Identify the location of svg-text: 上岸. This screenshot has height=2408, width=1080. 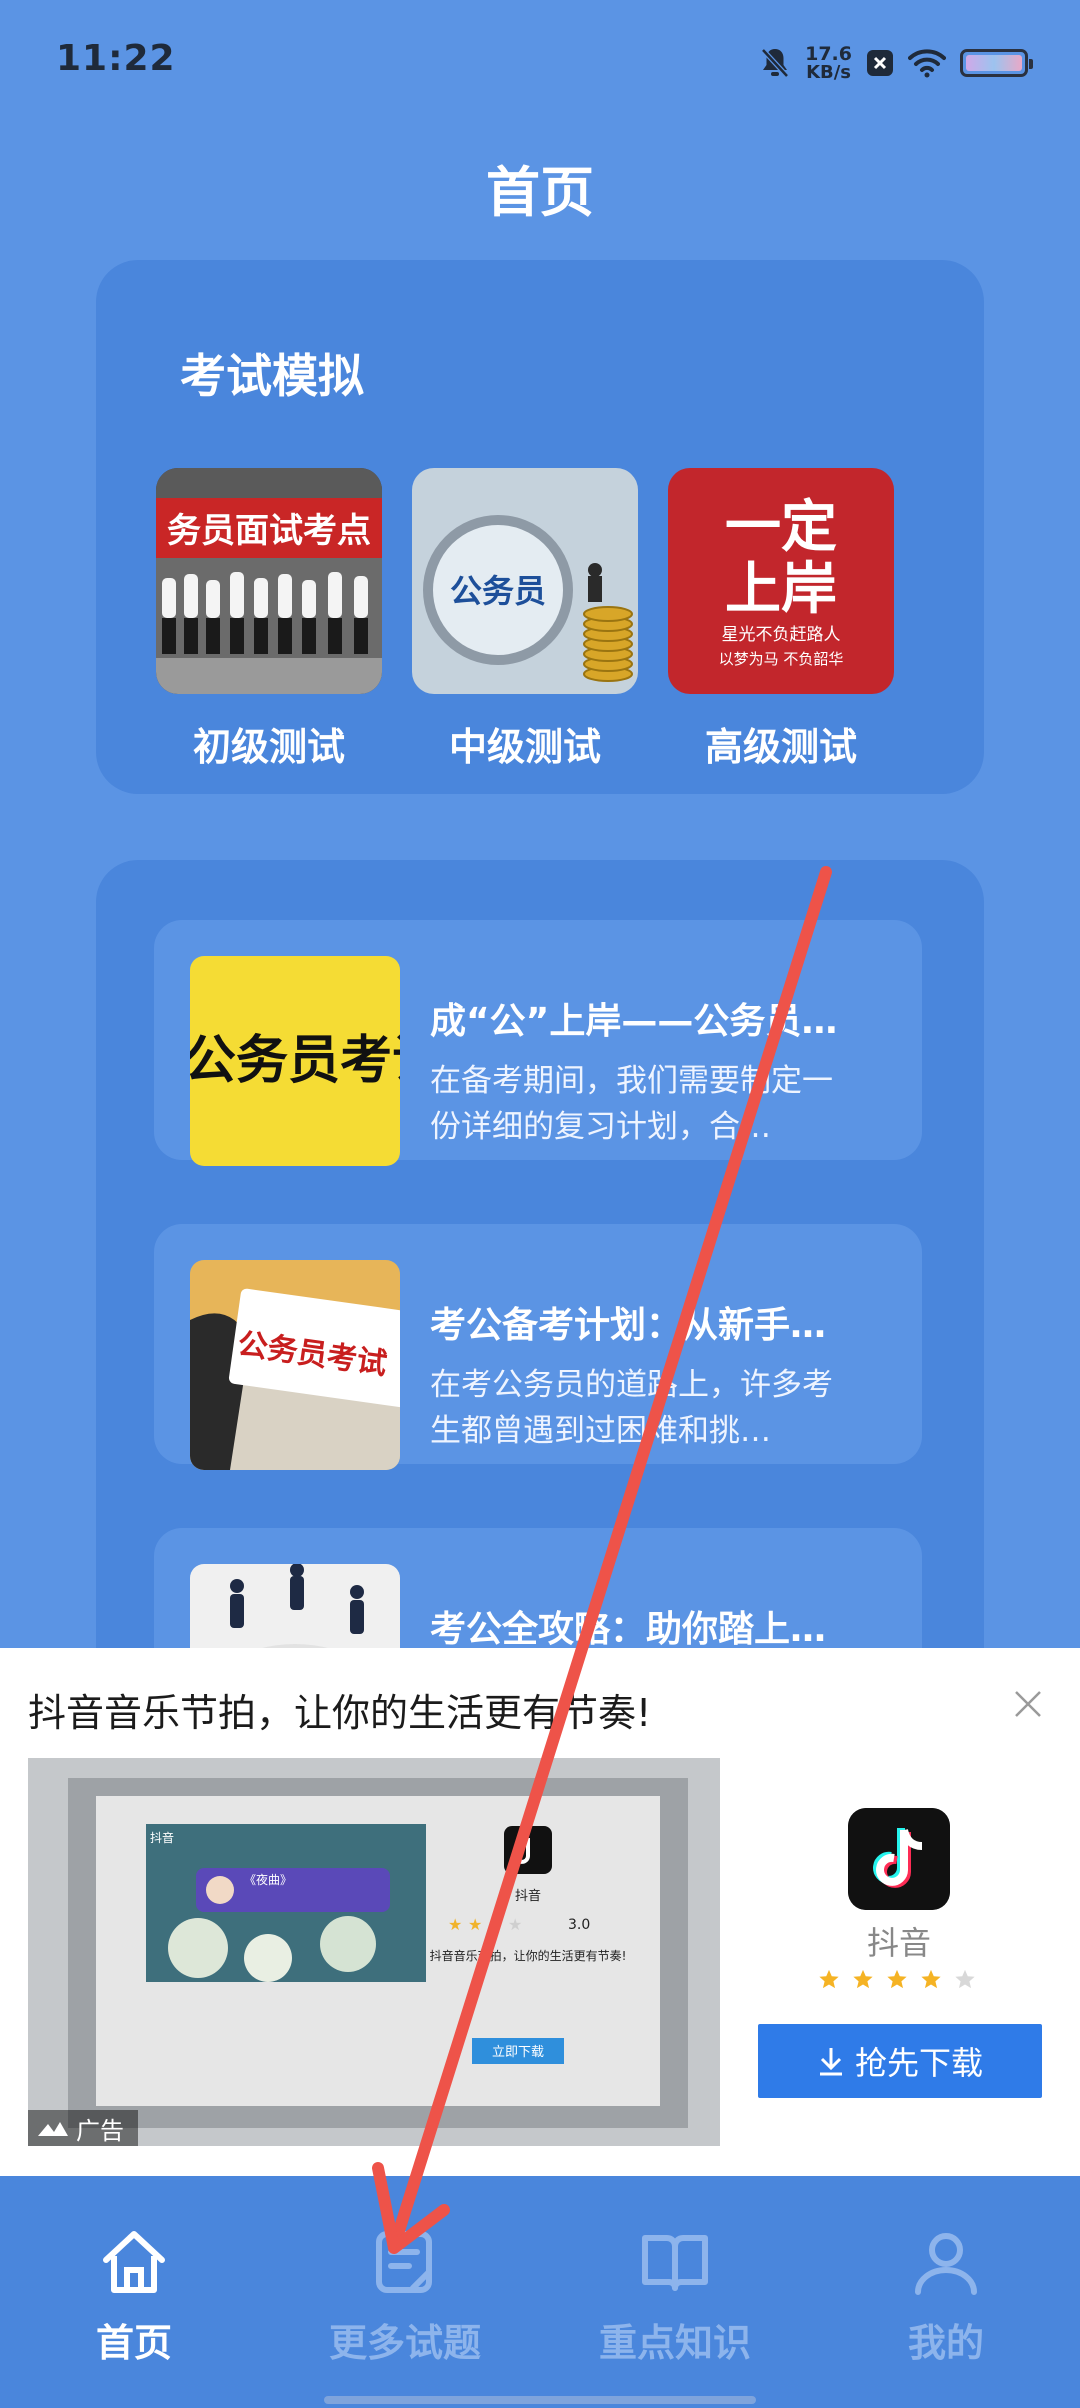
(781, 589).